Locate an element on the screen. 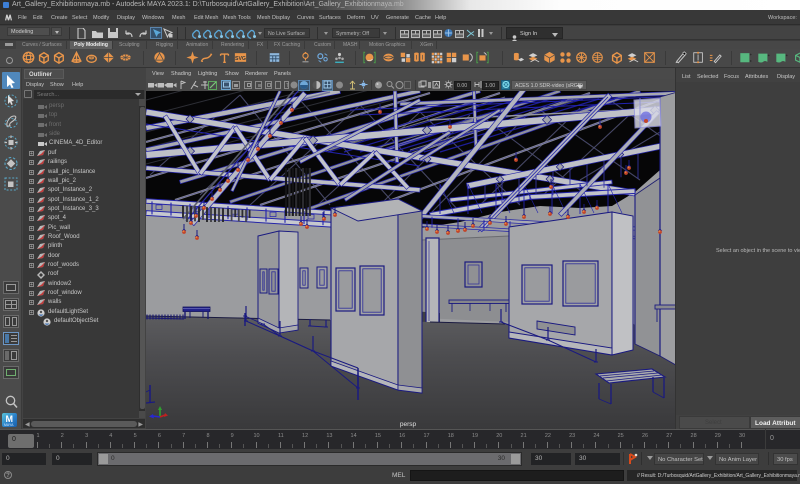  svg-text: persp is located at coordinates (408, 424).